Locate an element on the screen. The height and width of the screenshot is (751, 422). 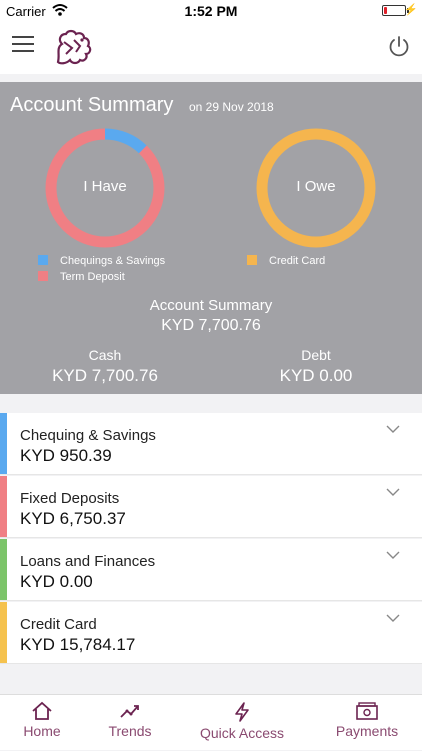
account-amount: KYD 0.00 is located at coordinates (56, 581).